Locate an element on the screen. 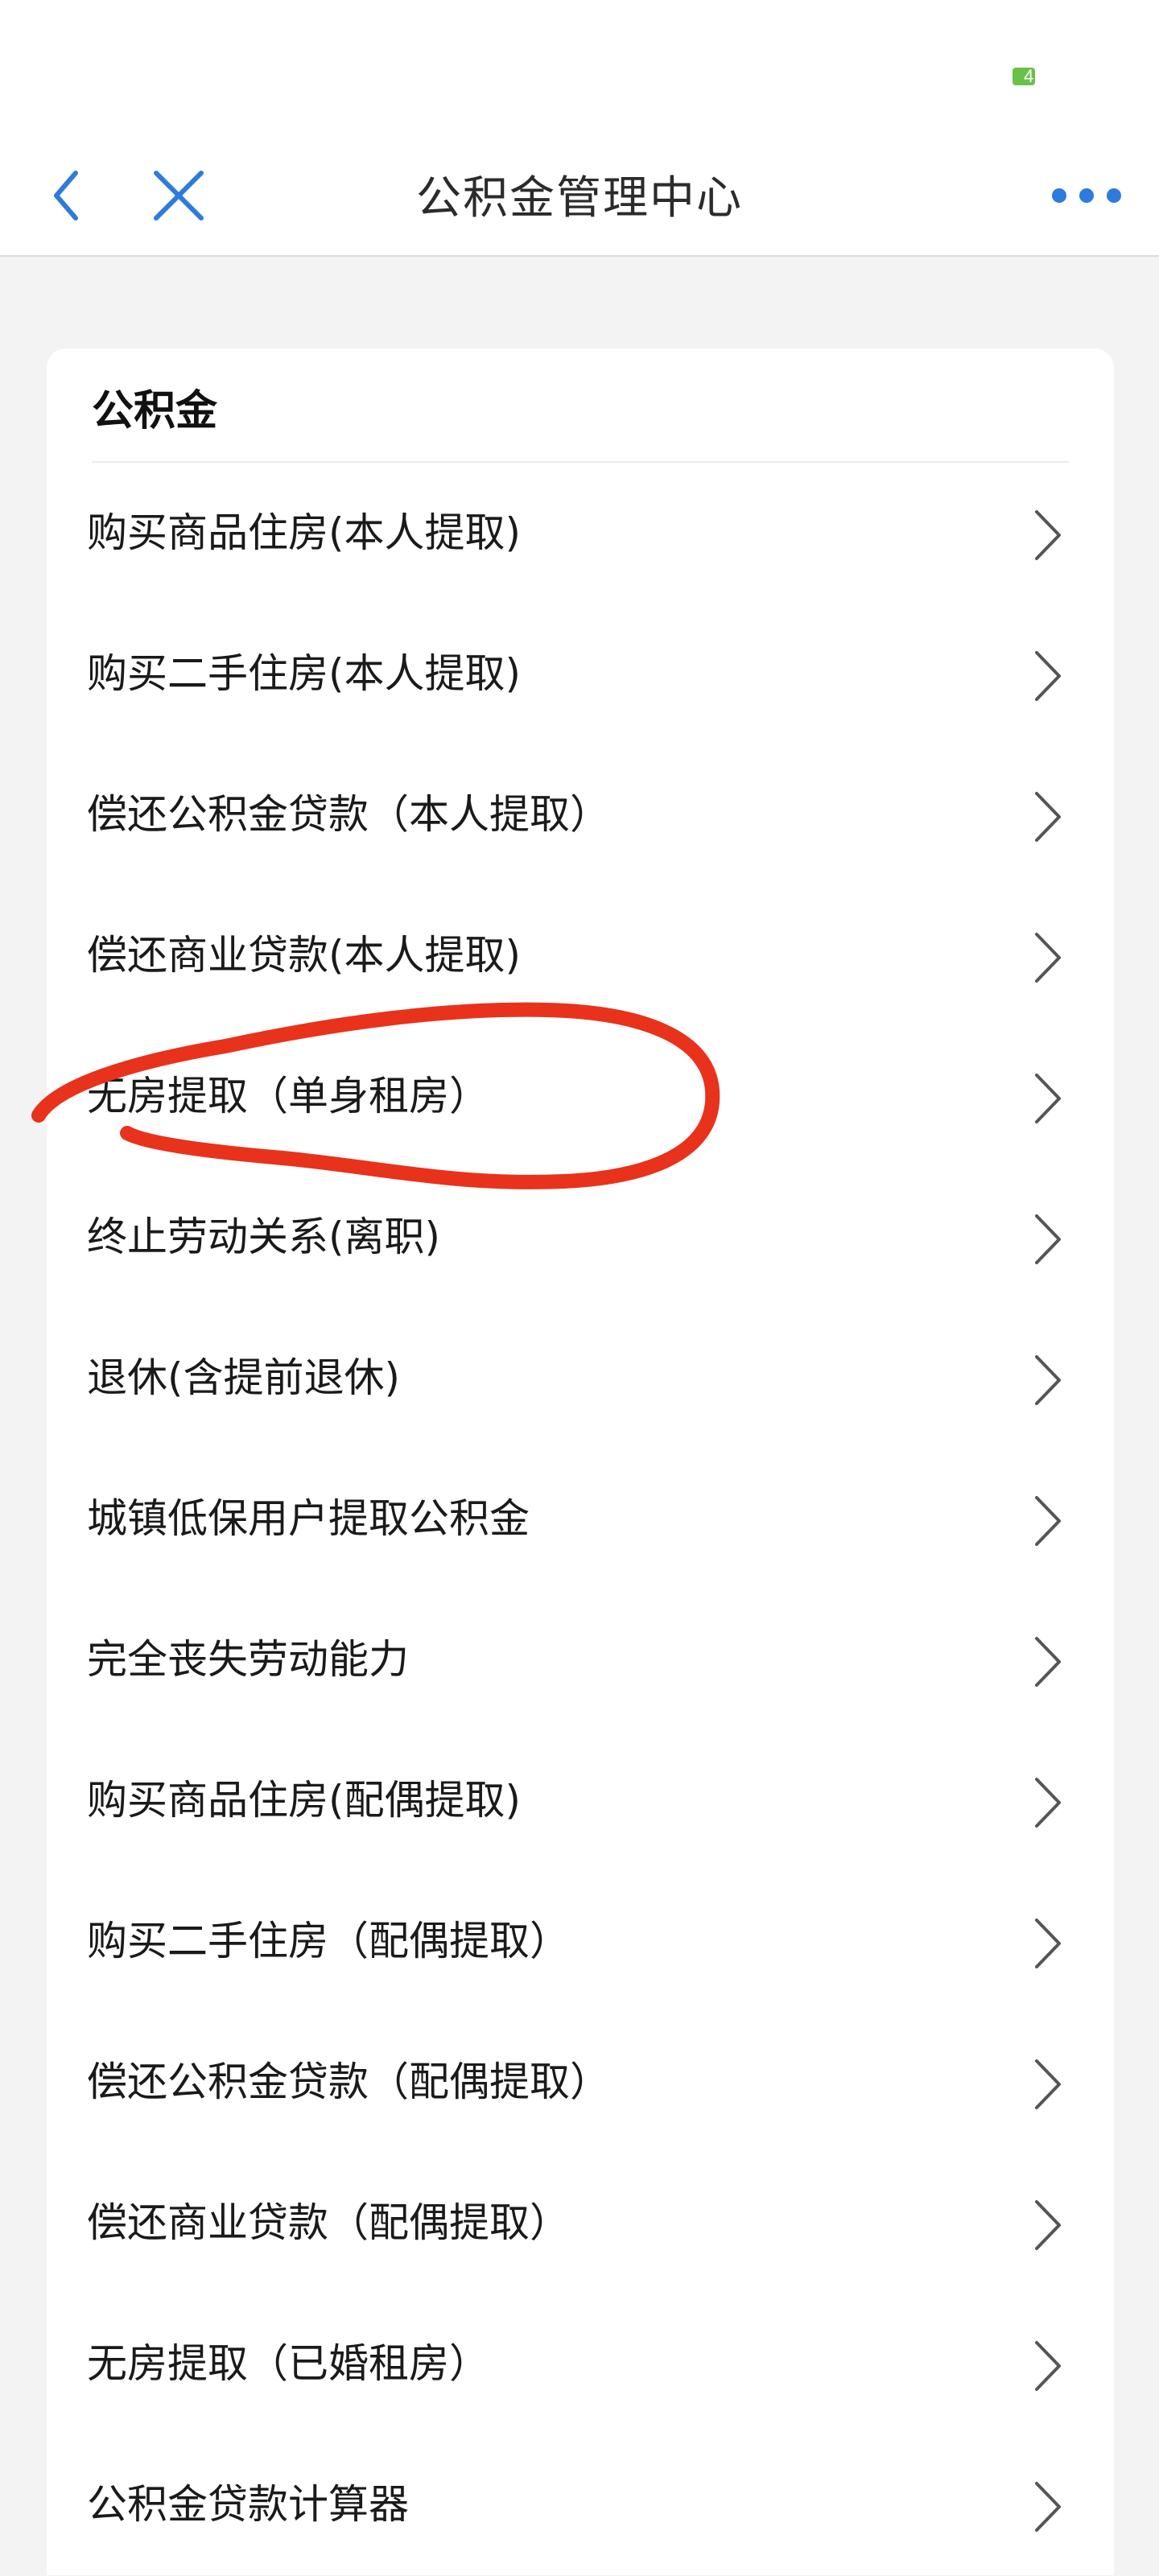  menu-item-label: 偿还商业贷款（配偶提取） is located at coordinates (328, 2222).